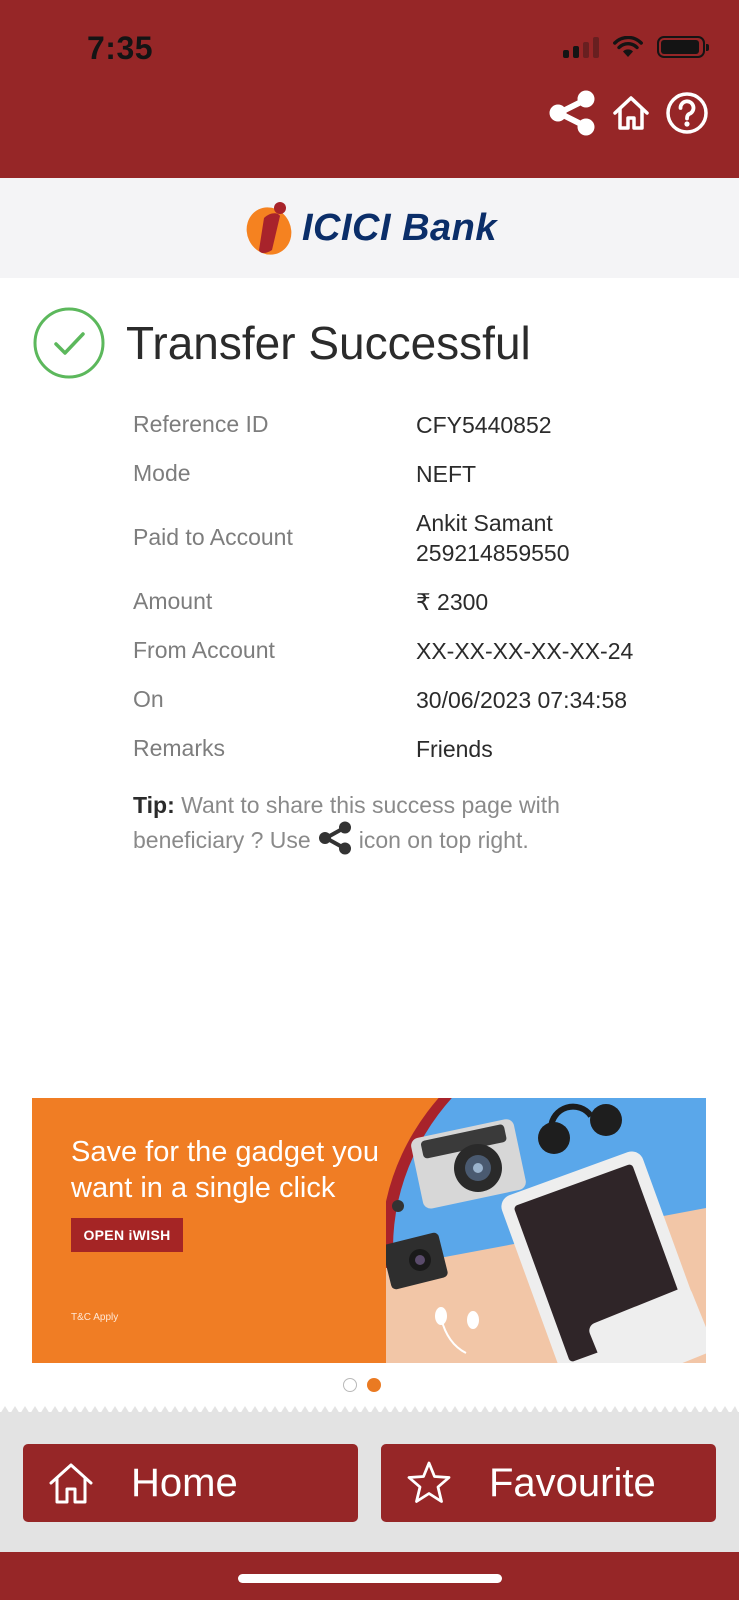 This screenshot has width=739, height=1600. I want to click on app-header: 7:35, so click(369, 89).